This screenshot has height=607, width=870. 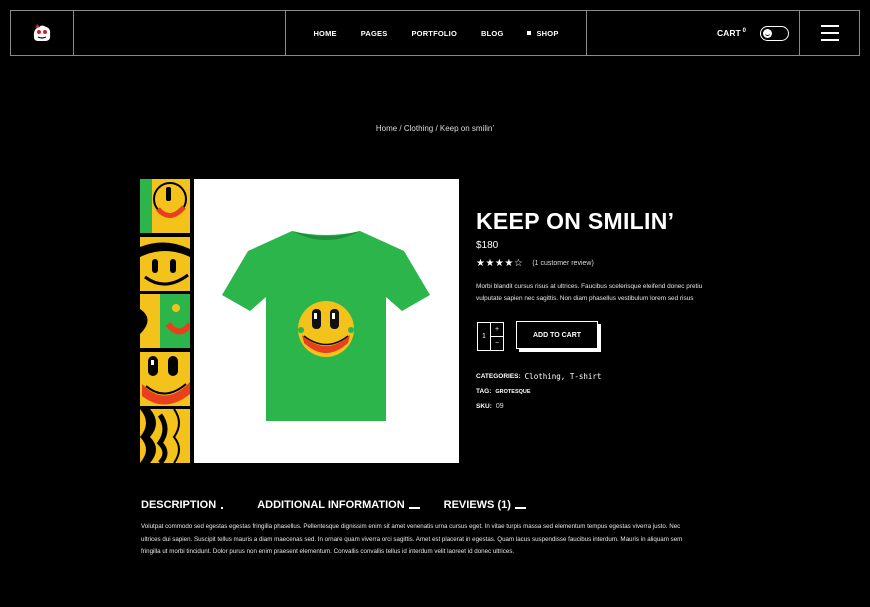 I want to click on menu-cell, so click(x=829, y=33).